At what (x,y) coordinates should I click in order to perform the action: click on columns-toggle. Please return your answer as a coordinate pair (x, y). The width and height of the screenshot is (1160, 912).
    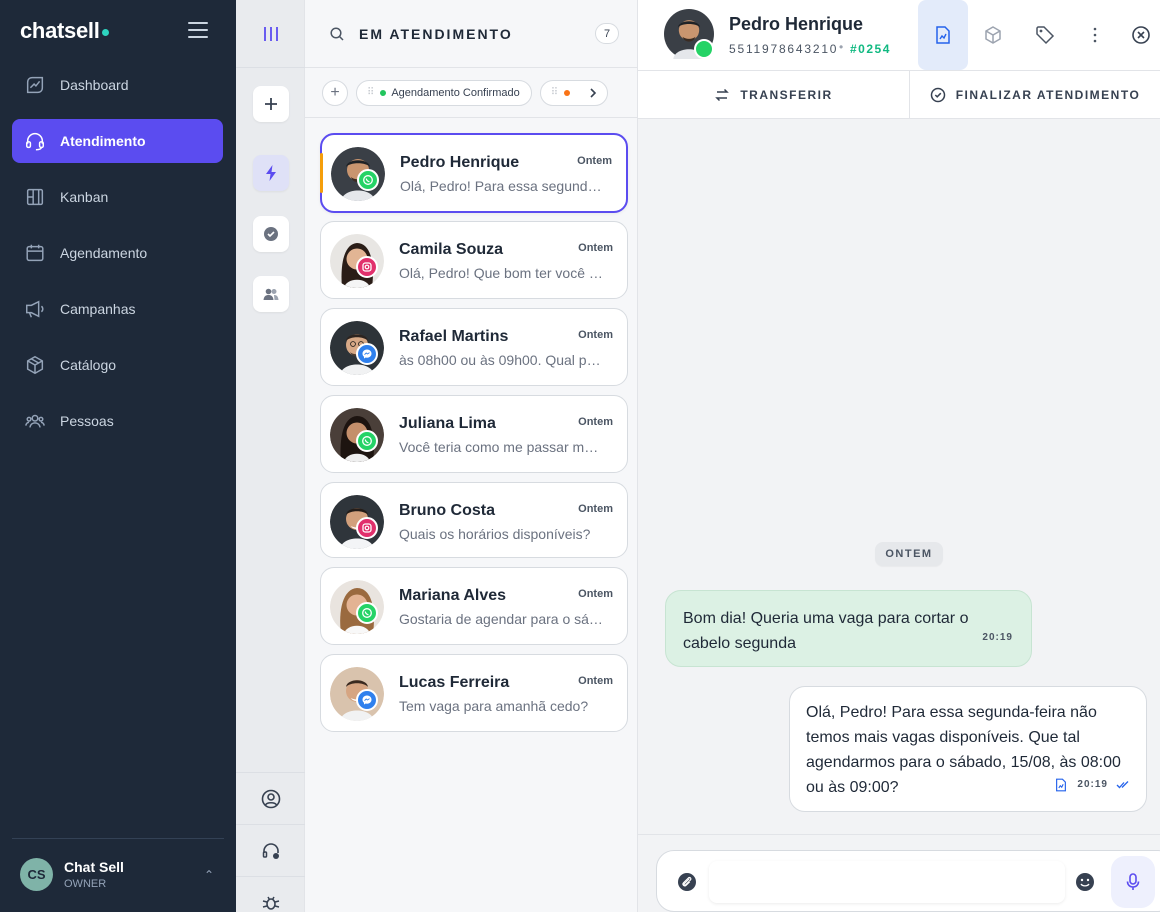
    Looking at the image, I should click on (270, 34).